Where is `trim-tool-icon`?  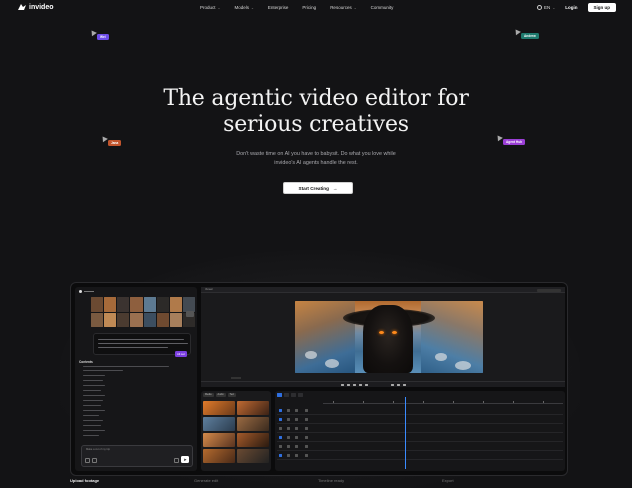 trim-tool-icon is located at coordinates (293, 395).